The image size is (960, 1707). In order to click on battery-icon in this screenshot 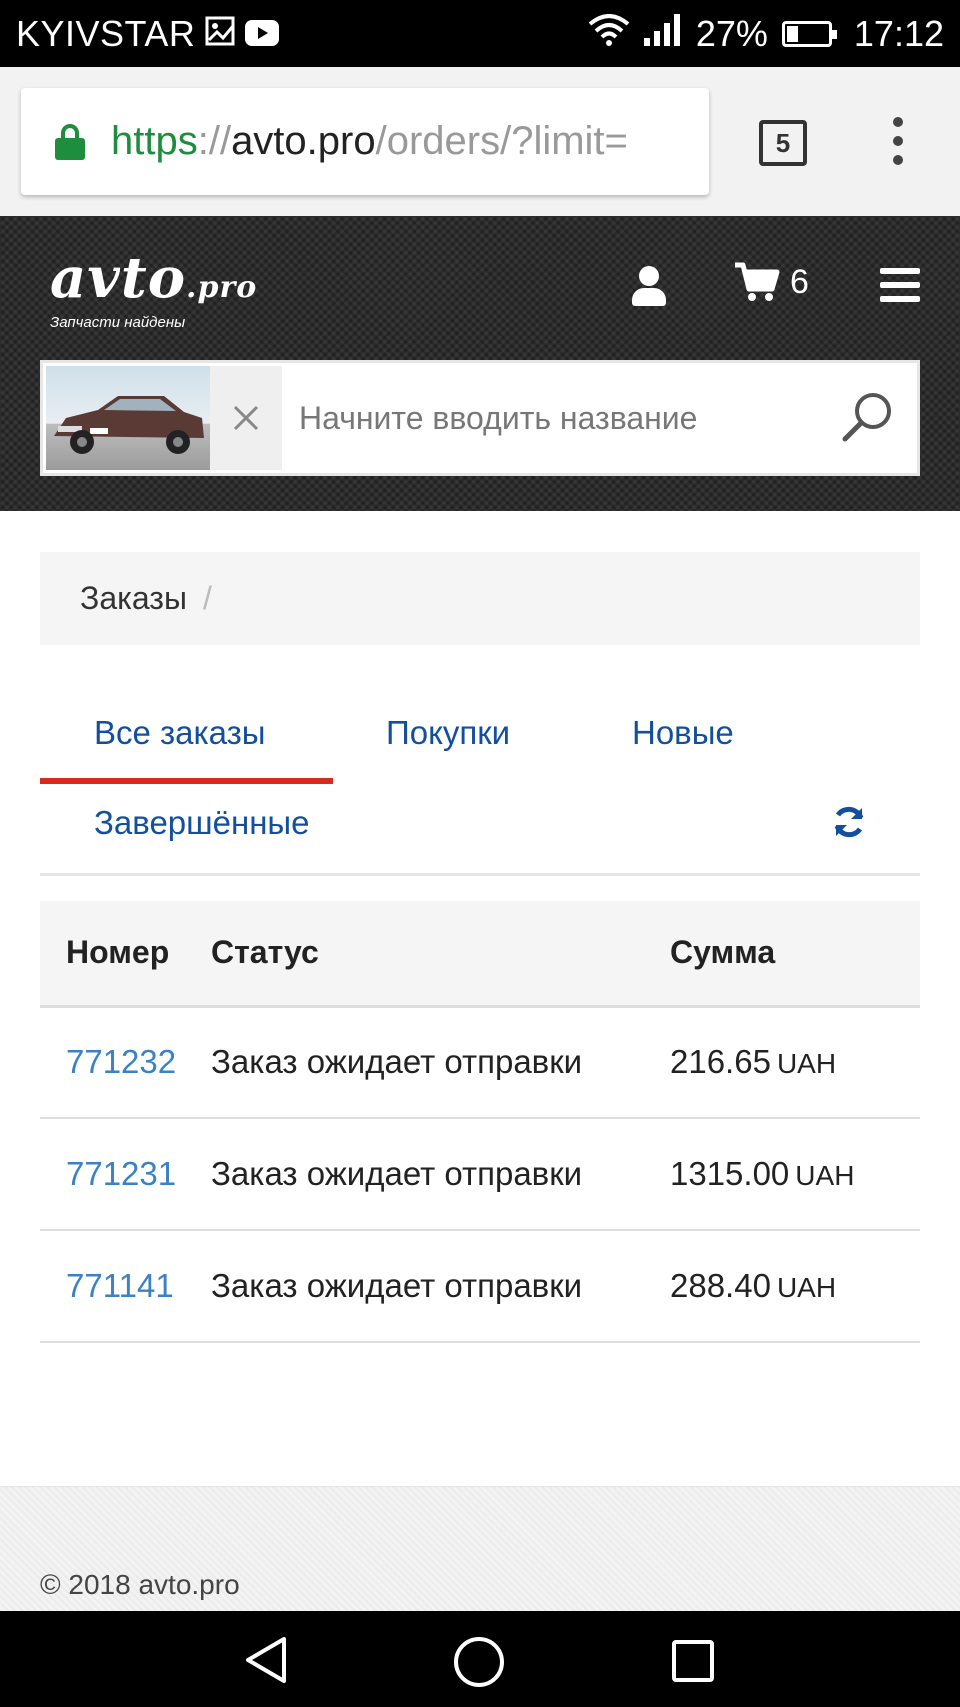, I will do `click(809, 33)`.